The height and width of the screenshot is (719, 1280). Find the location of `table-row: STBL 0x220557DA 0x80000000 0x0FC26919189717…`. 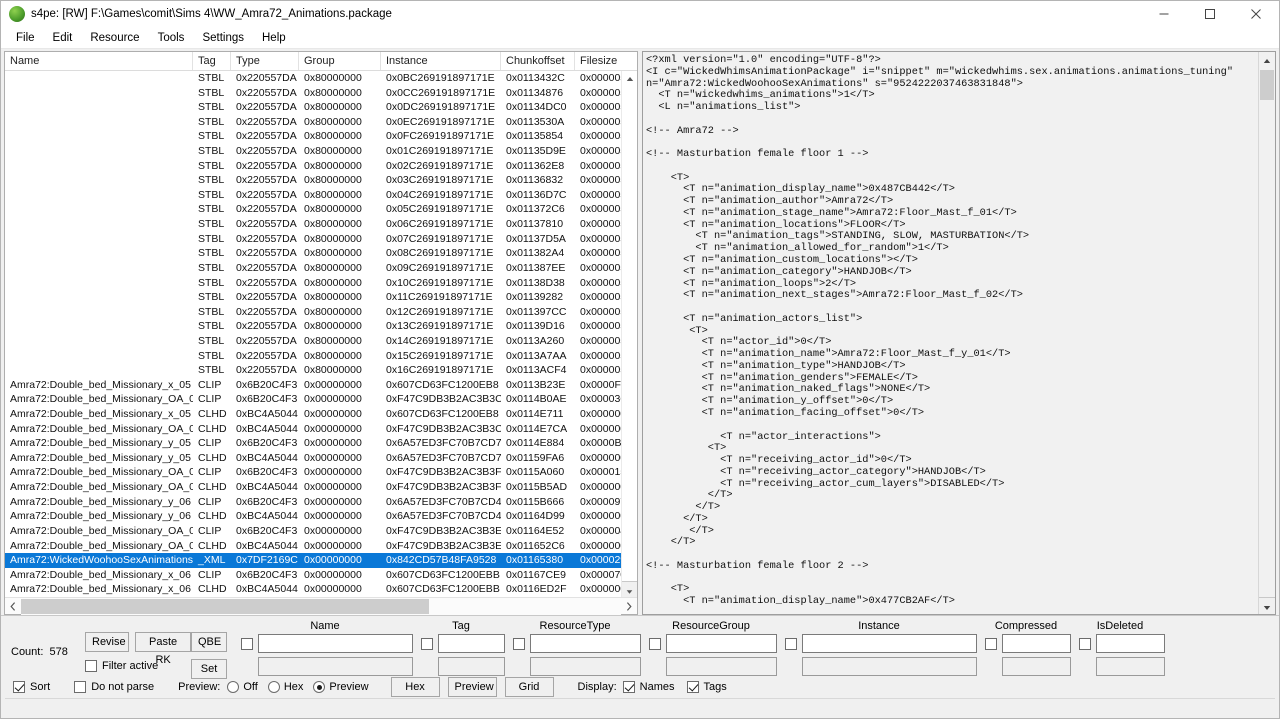

table-row: STBL 0x220557DA 0x80000000 0x0FC26919189717… is located at coordinates (321, 136).